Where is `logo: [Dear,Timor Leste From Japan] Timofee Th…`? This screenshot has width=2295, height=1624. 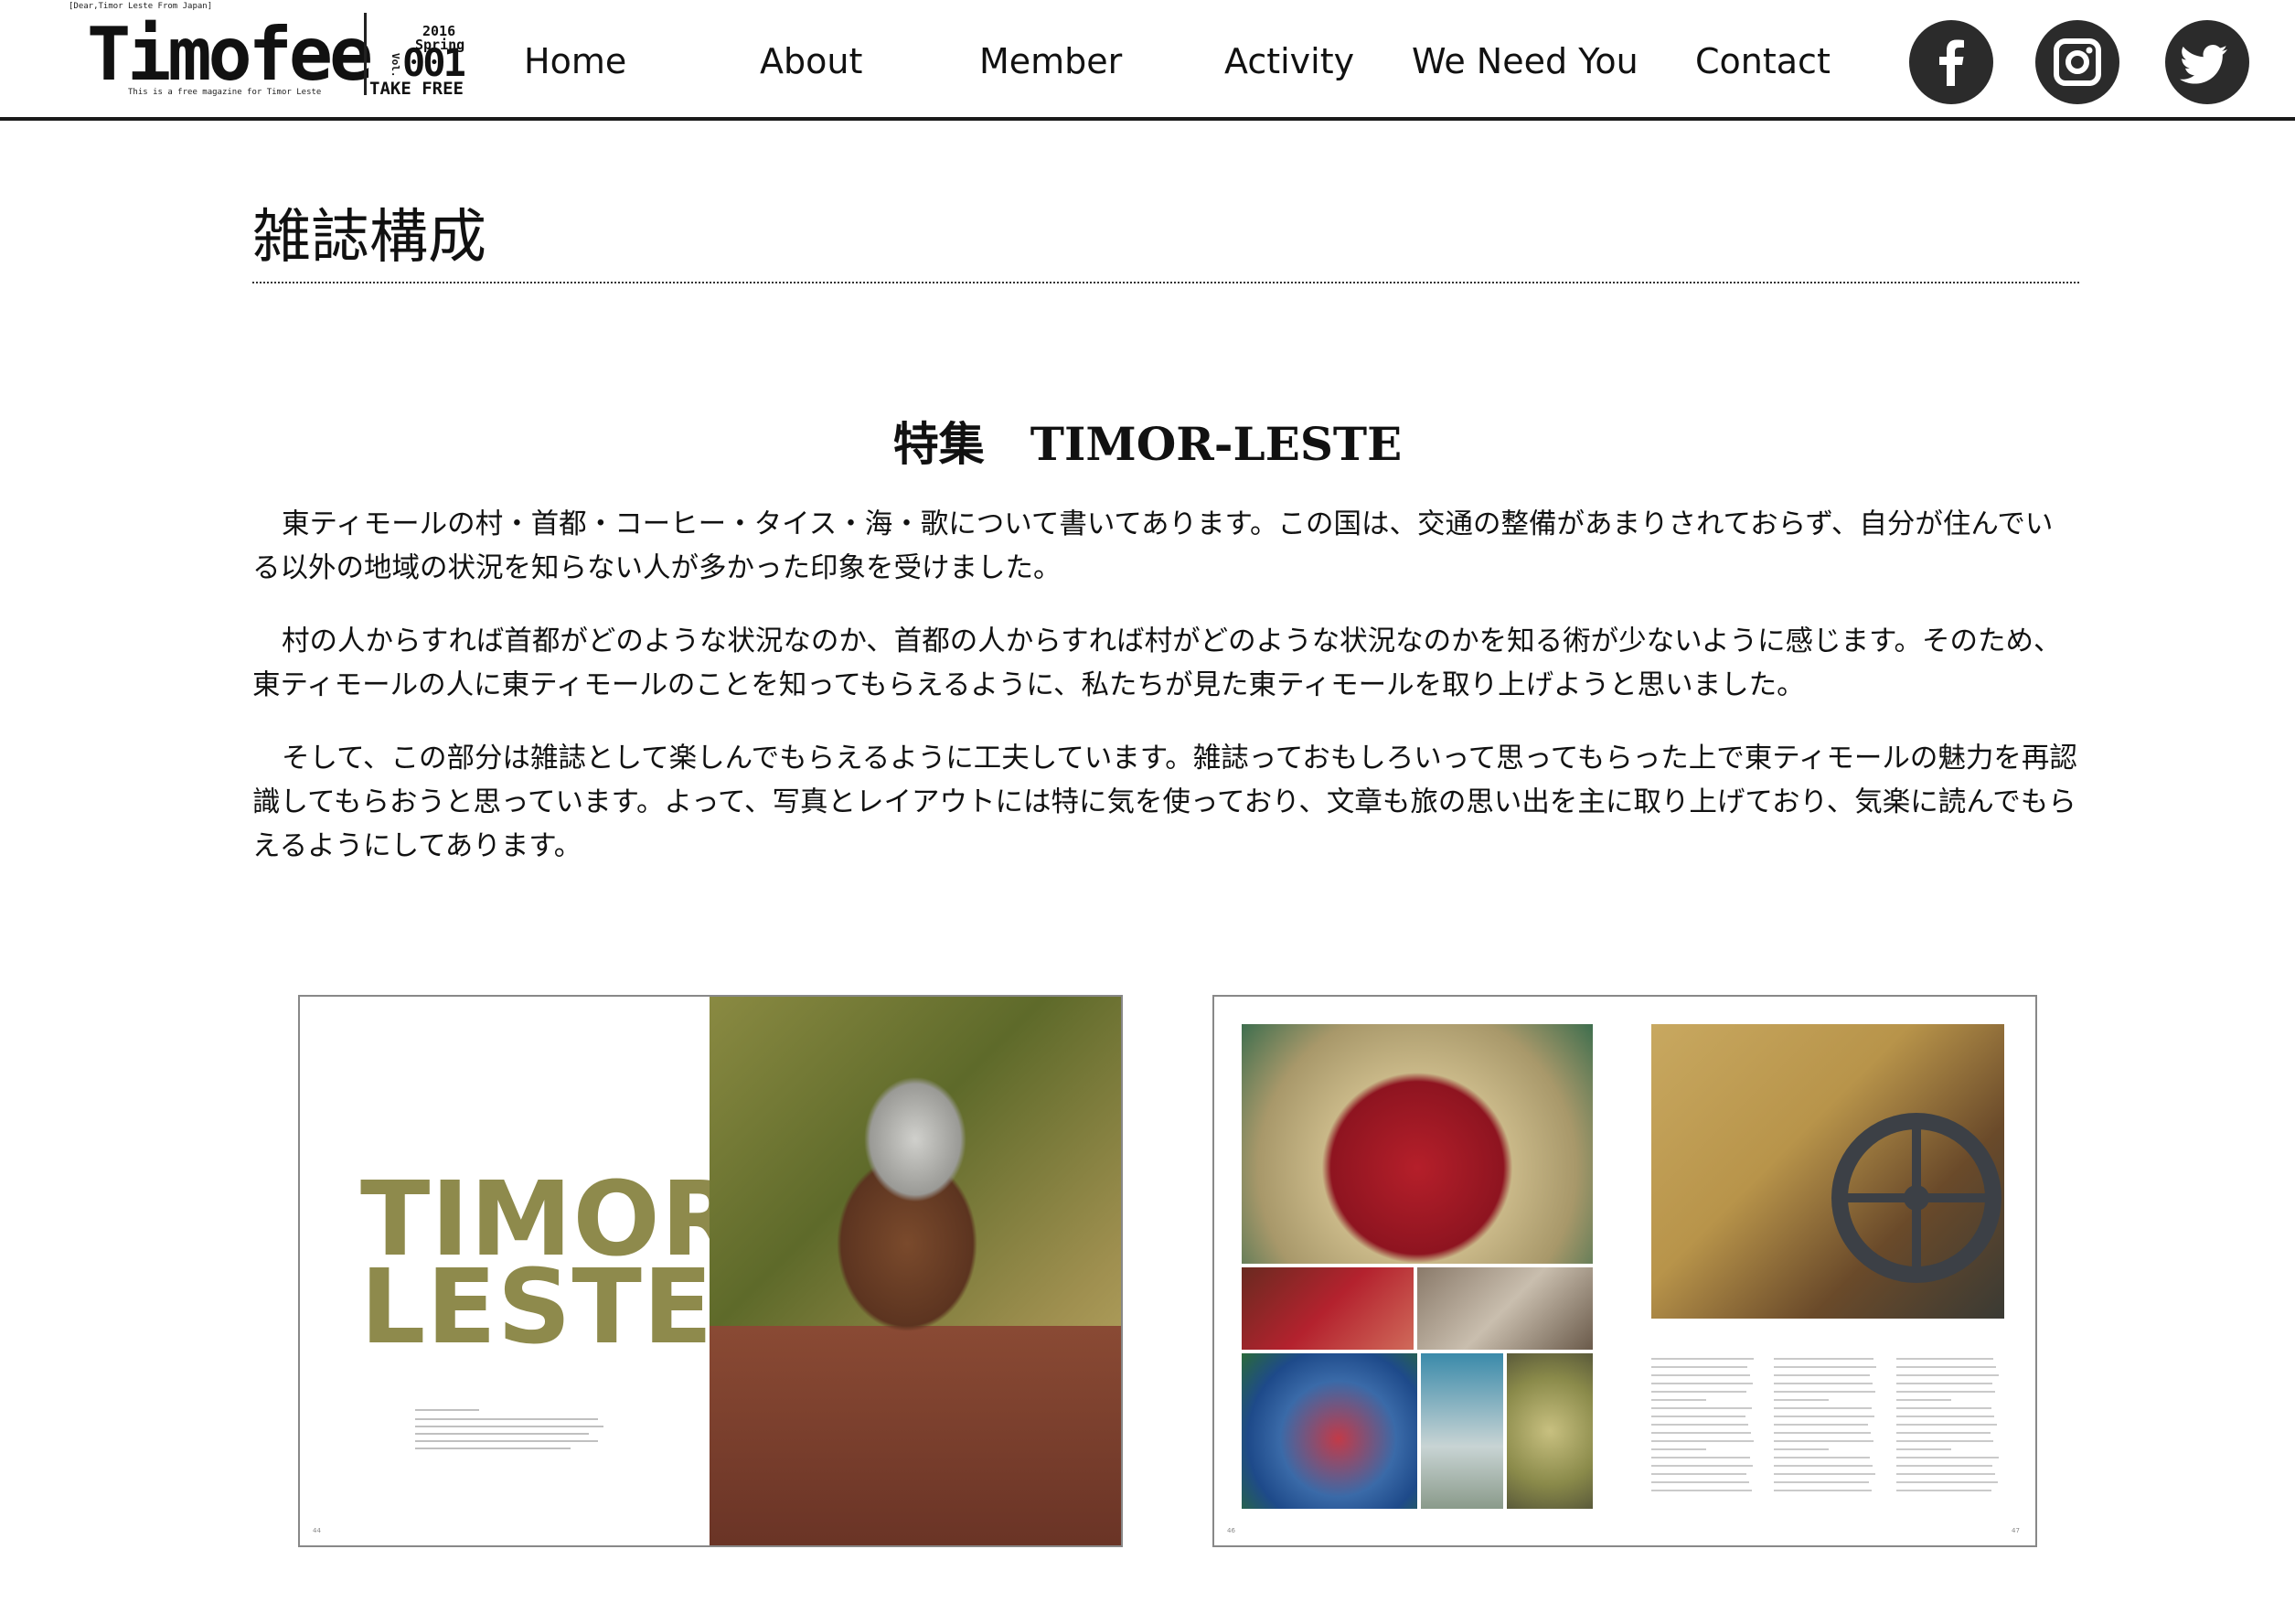
logo: [Dear,Timor Leste From Japan] Timofee Th… is located at coordinates (237, 58).